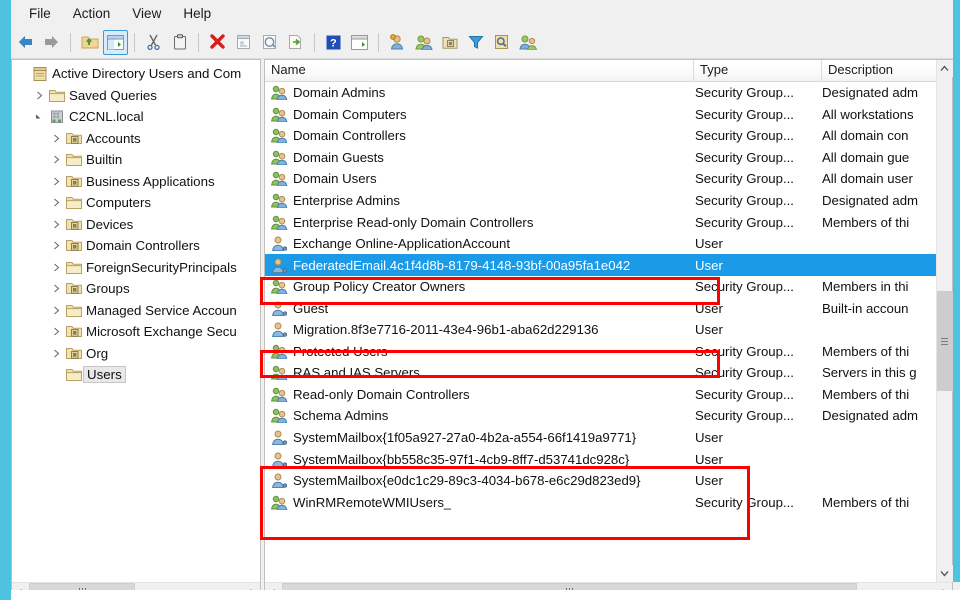 Image resolution: width=960 pixels, height=600 pixels. Describe the element at coordinates (136, 311) in the screenshot. I see `tree-item-managed-service-accoun: Managed Service Accoun` at that location.